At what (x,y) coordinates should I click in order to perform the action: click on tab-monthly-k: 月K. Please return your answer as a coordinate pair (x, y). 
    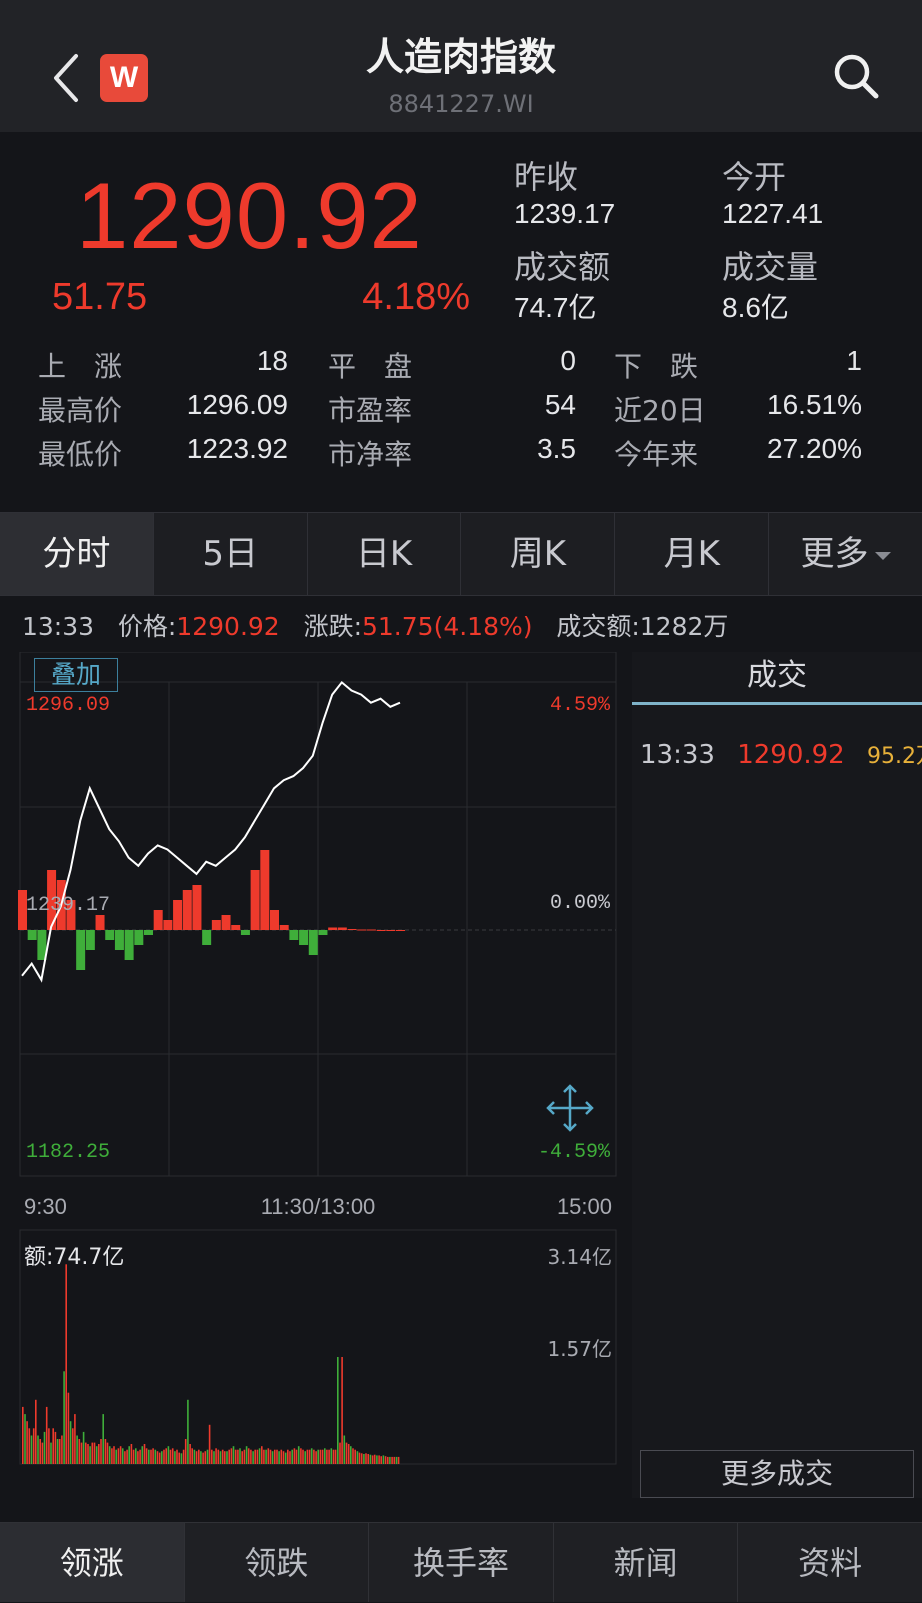
    Looking at the image, I should click on (692, 554).